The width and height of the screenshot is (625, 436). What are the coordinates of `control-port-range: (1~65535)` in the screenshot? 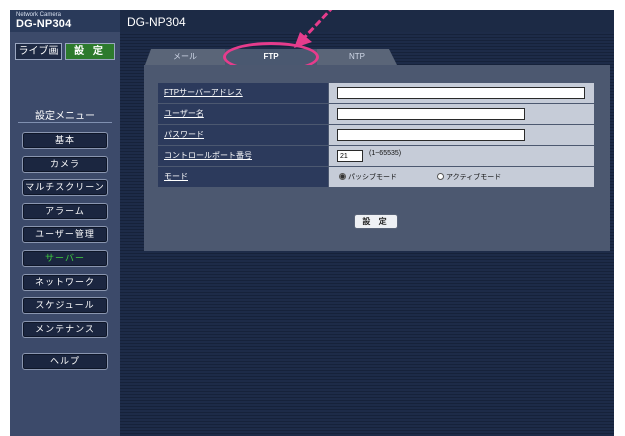 It's located at (385, 153).